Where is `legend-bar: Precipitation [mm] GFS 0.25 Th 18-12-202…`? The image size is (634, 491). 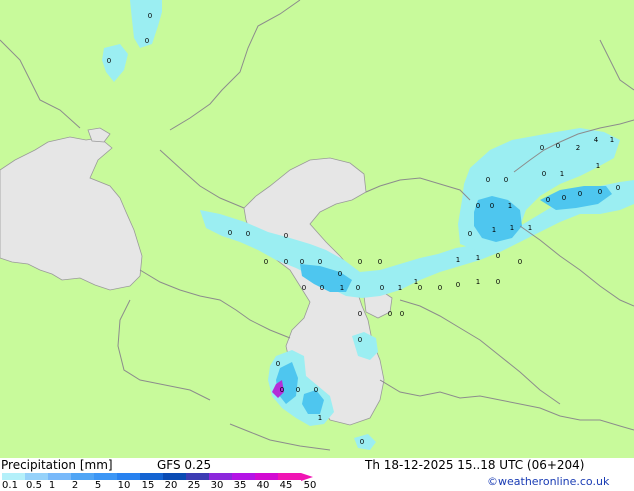
legend-bar: Precipitation [mm] GFS 0.25 Th 18-12-202… is located at coordinates (317, 474).